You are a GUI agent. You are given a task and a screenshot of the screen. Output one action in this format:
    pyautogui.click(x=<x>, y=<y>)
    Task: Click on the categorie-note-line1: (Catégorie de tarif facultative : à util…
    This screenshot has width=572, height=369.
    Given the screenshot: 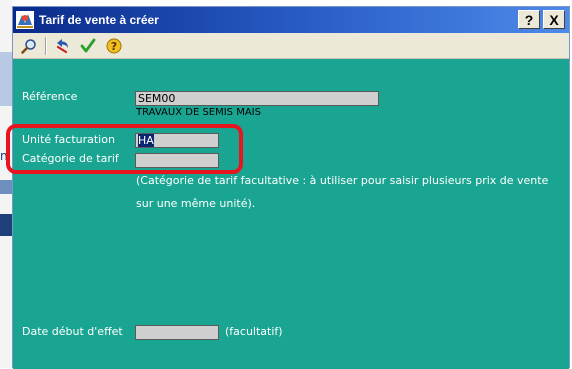 What is the action you would take?
    pyautogui.click(x=342, y=180)
    